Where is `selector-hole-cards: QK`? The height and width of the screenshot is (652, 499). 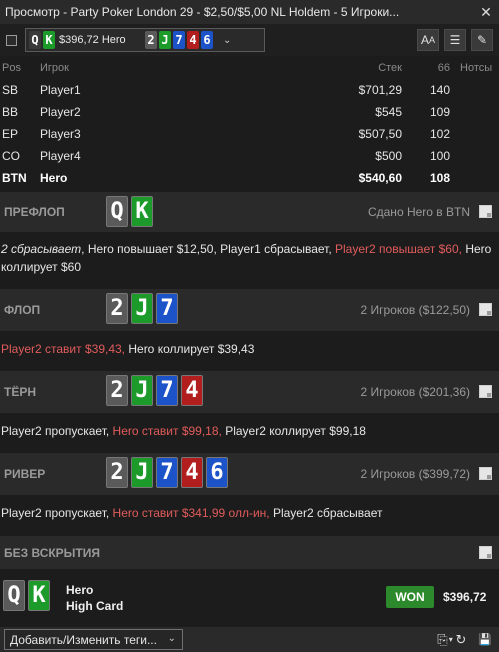 selector-hole-cards: QK is located at coordinates (42, 40).